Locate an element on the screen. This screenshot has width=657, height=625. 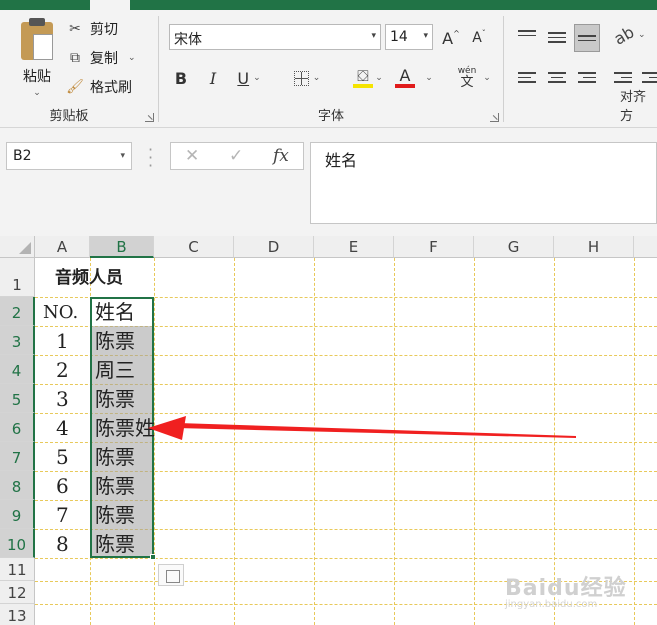
align-left-icon is located at coordinates (527, 79).